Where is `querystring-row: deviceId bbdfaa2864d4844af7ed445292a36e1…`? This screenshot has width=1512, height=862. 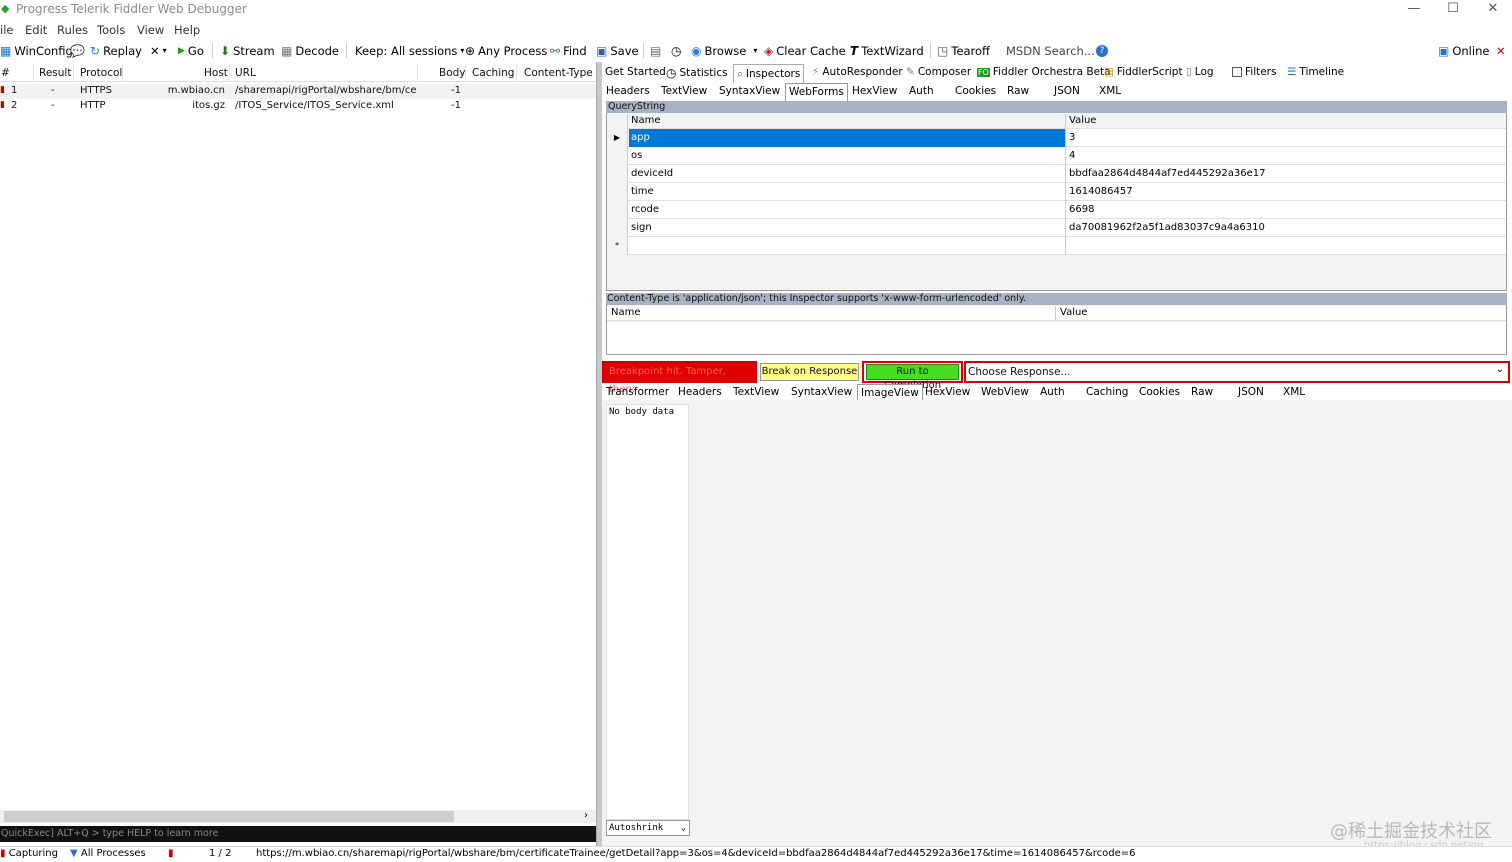 querystring-row: deviceId bbdfaa2864d4844af7ed445292a36e1… is located at coordinates (1056, 174).